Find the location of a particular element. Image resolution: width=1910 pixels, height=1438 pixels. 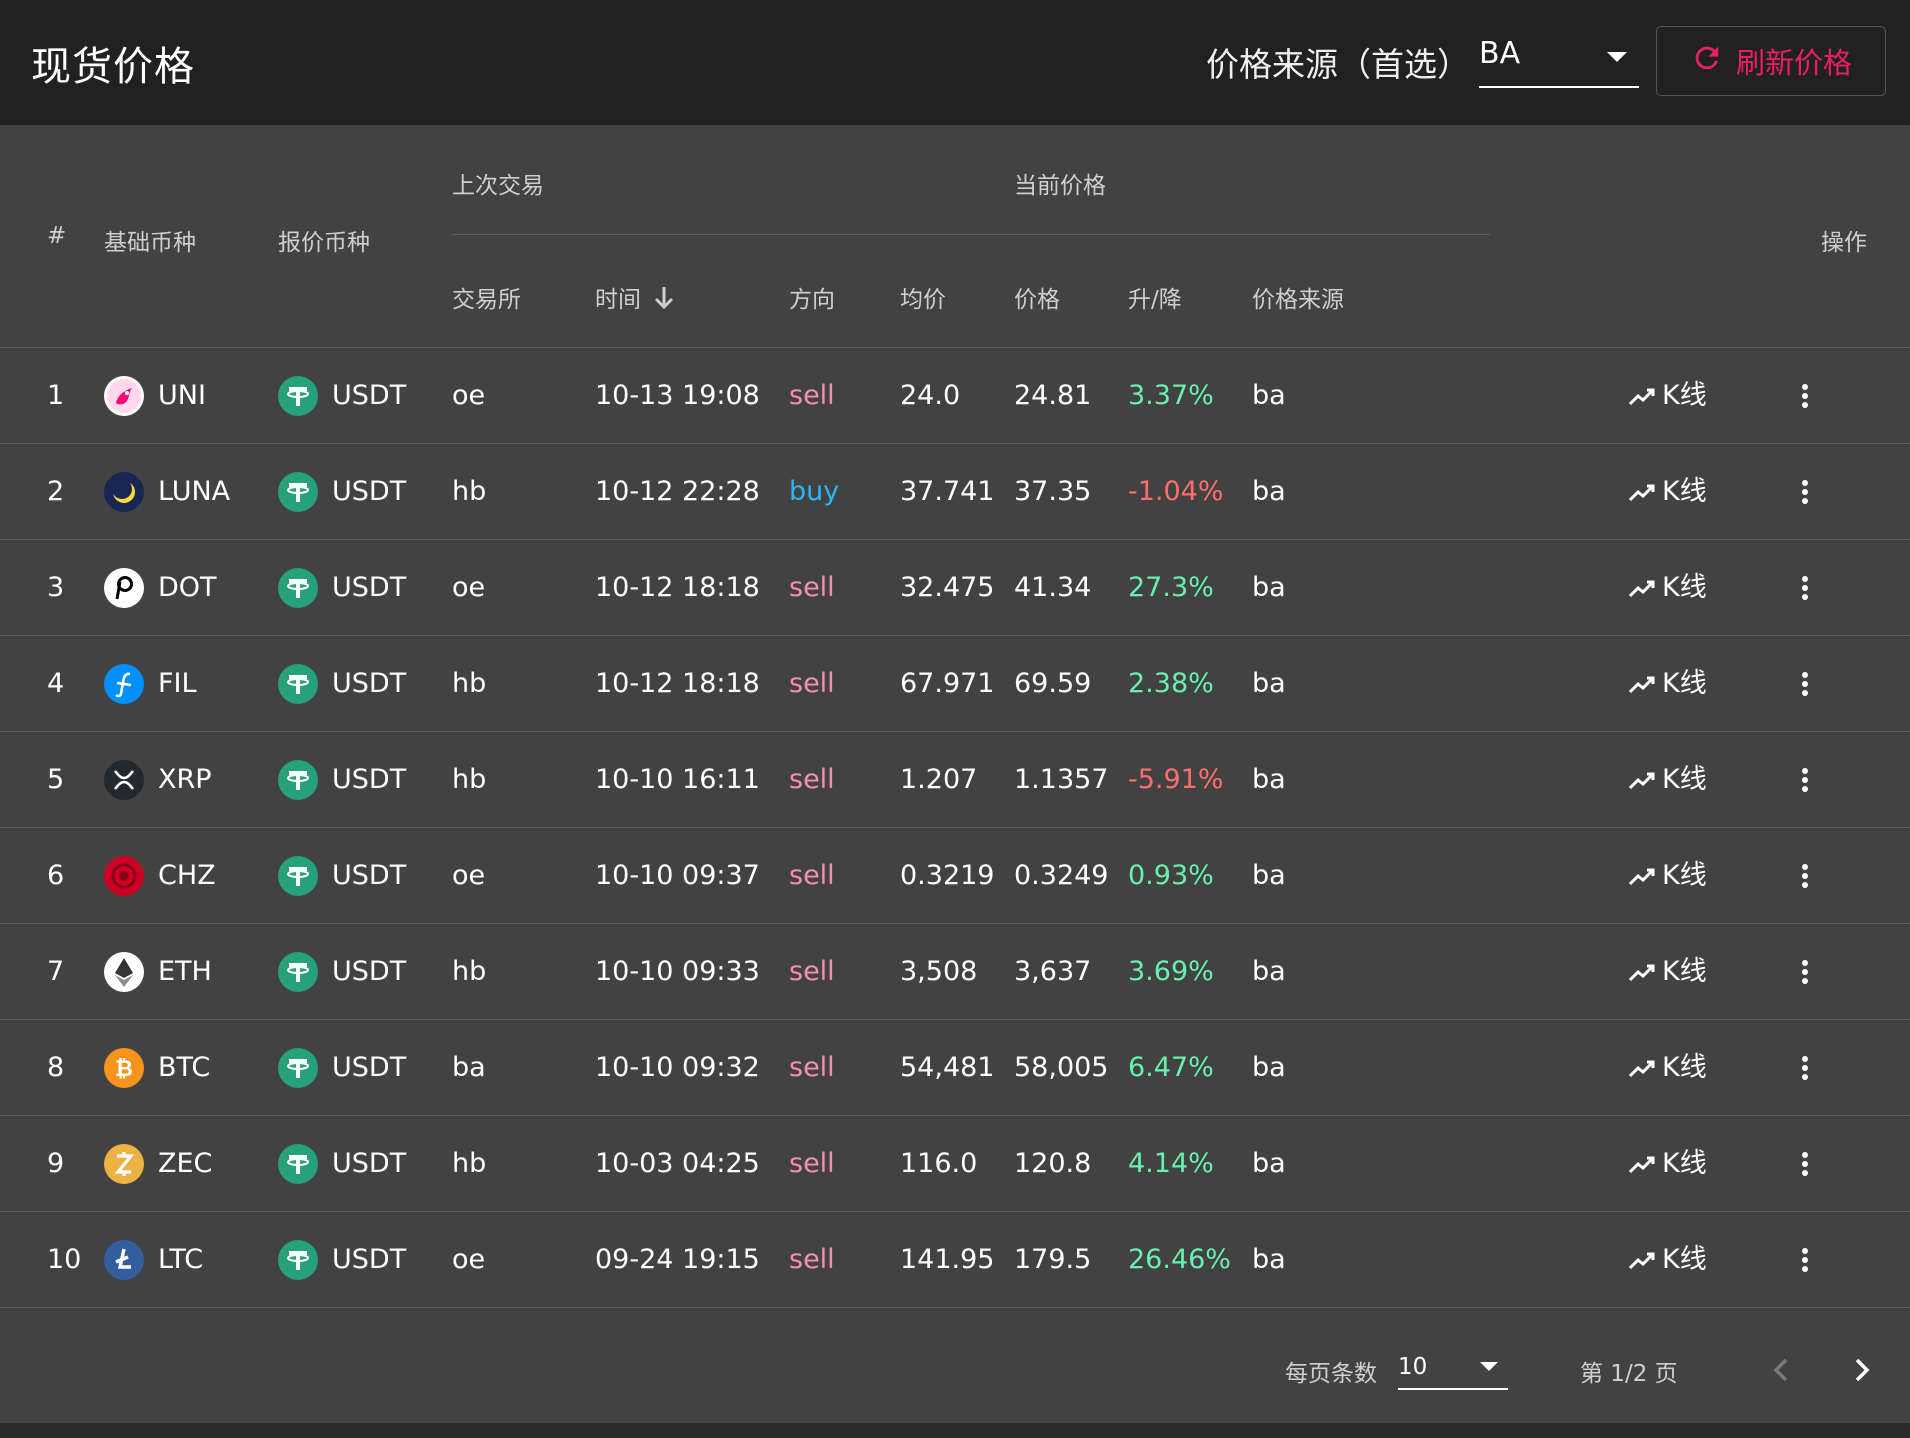

refresh-icon is located at coordinates (1707, 61).